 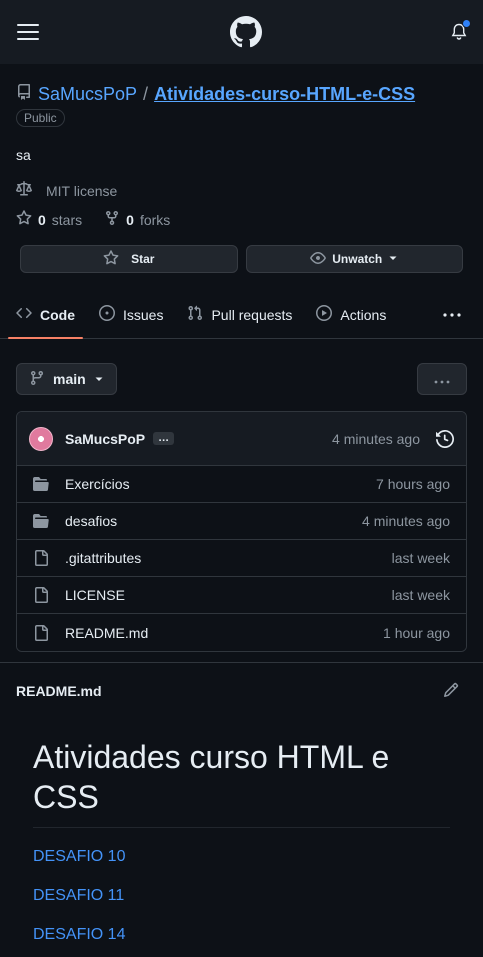 What do you see at coordinates (137, 219) in the screenshot?
I see `forks-link: 0 forks` at bounding box center [137, 219].